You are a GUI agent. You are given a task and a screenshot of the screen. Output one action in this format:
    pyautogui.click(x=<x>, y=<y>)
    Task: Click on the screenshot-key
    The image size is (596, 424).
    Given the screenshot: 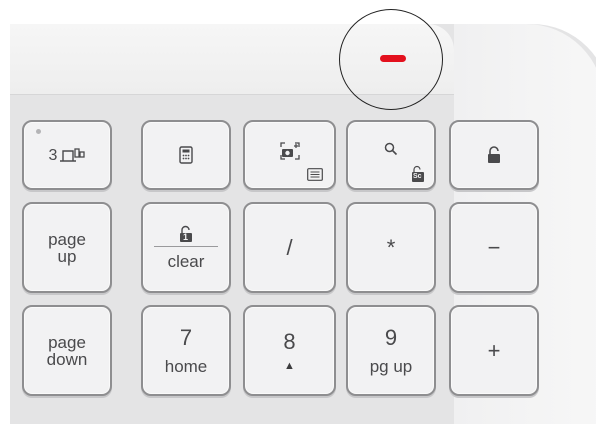 What is the action you would take?
    pyautogui.click(x=289, y=155)
    